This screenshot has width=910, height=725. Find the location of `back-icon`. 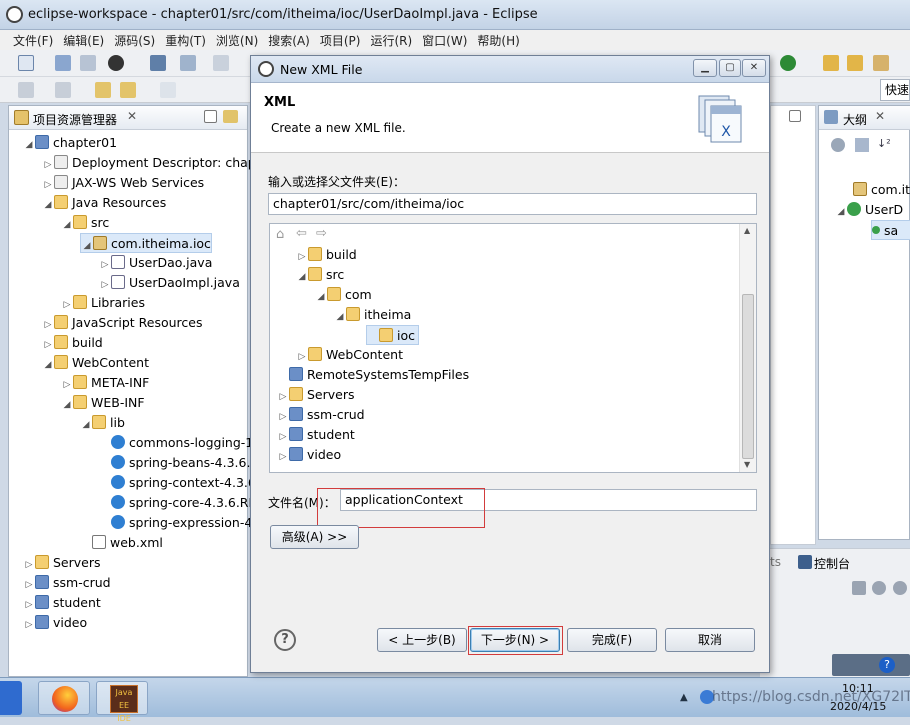

back-icon is located at coordinates (128, 90).